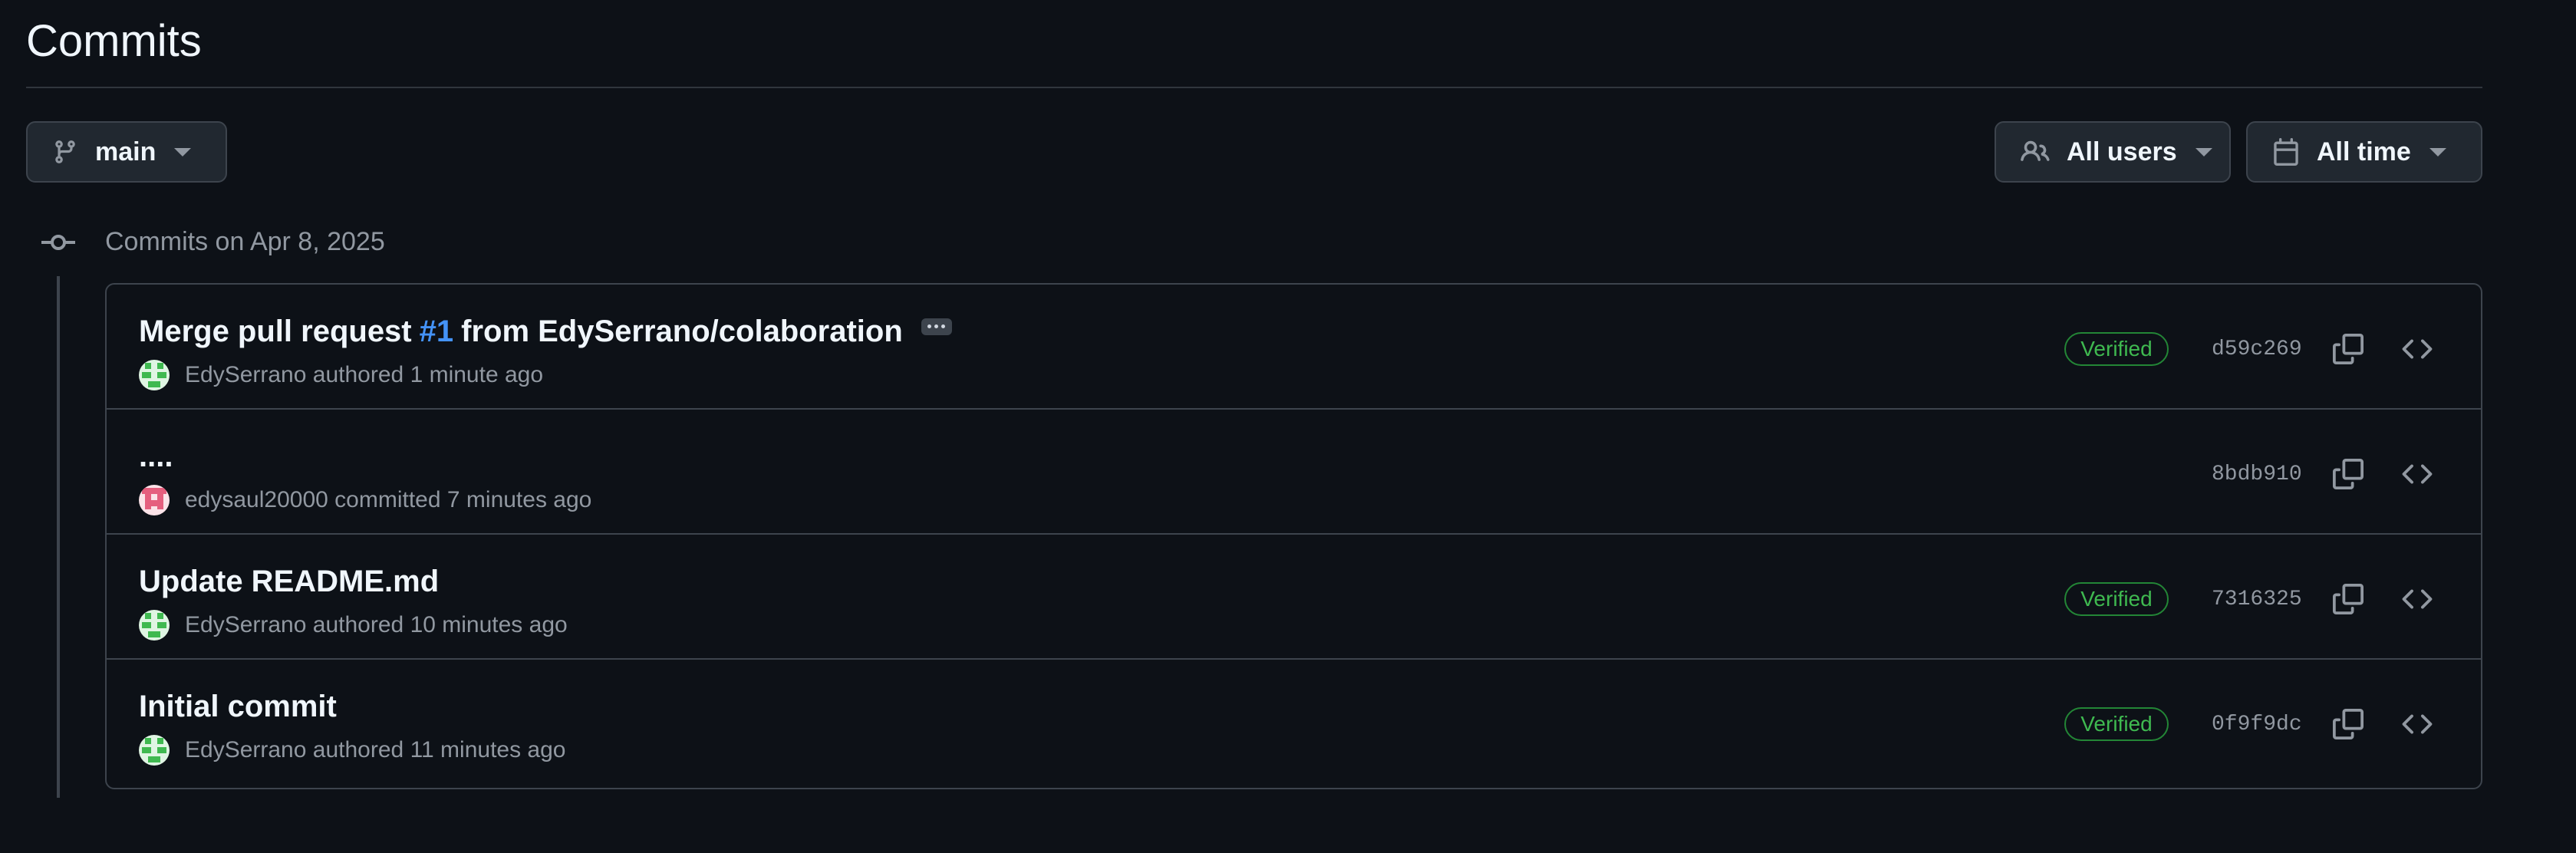 The image size is (2576, 853). What do you see at coordinates (2257, 475) in the screenshot?
I see `commit-sha: 8bdb910` at bounding box center [2257, 475].